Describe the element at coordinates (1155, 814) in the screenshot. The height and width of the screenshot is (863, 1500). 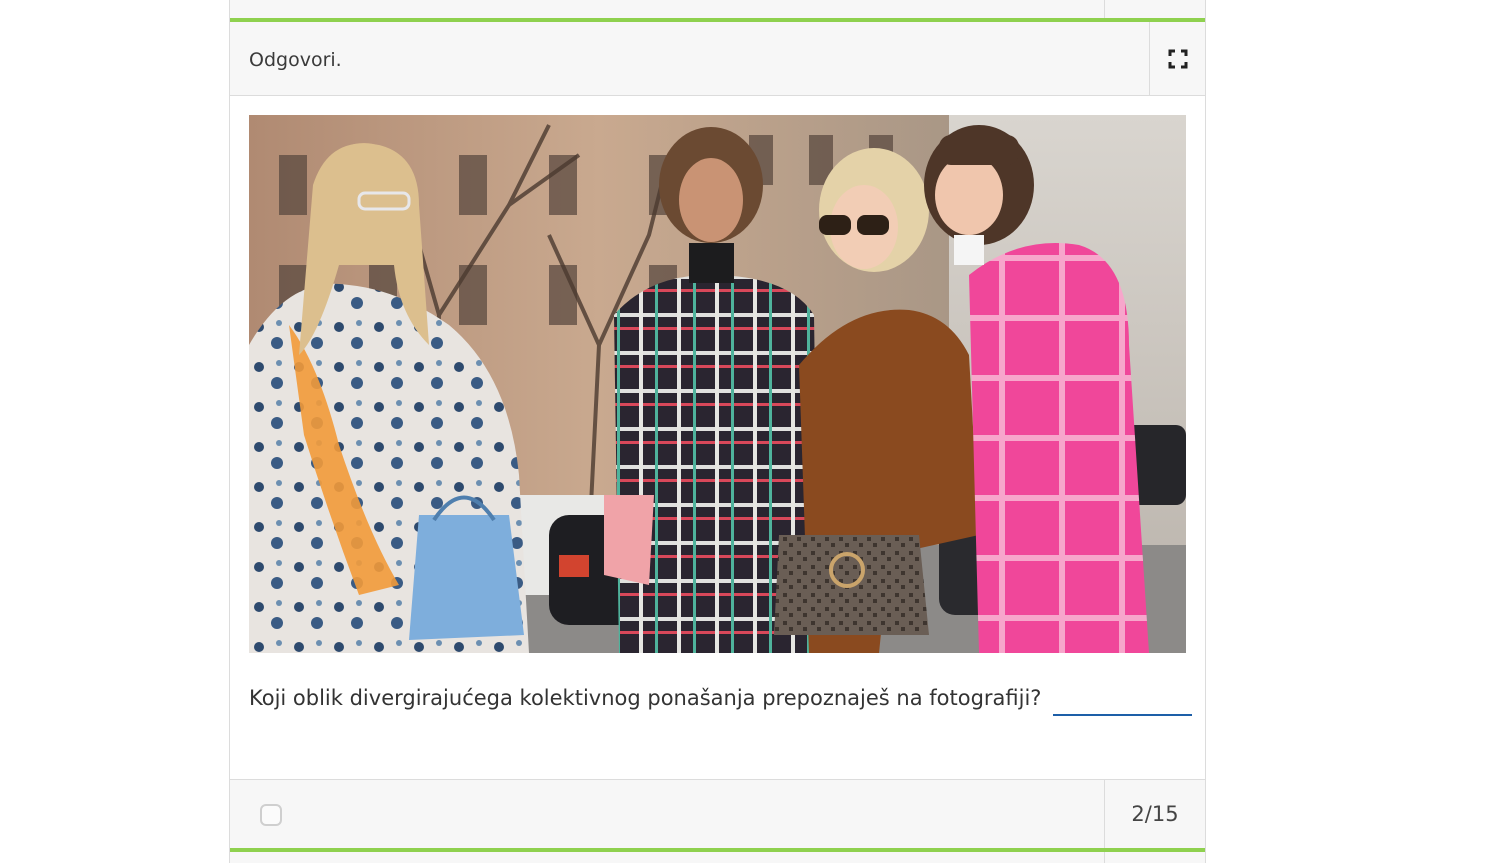
I see `page-counter: 2/15` at that location.